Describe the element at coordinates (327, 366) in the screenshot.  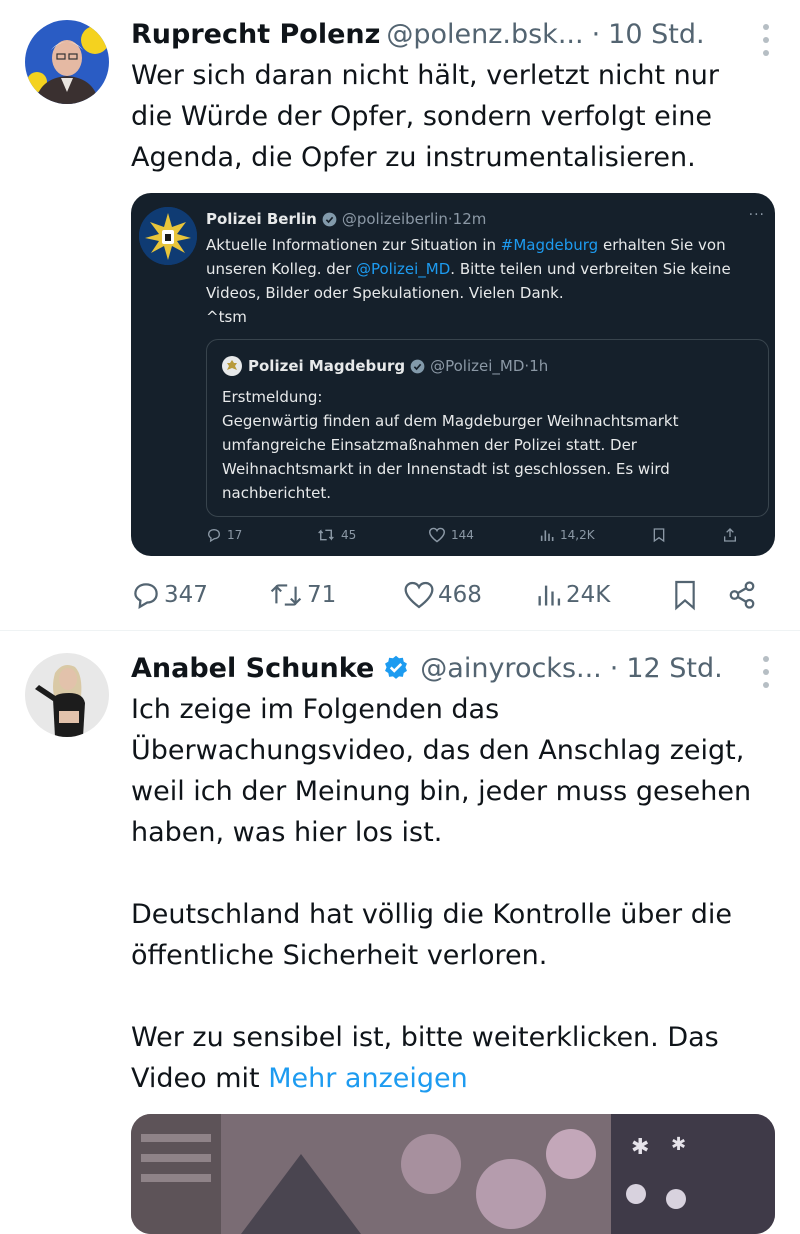
I see `quote-author-name: Polizei Magdeburg` at that location.